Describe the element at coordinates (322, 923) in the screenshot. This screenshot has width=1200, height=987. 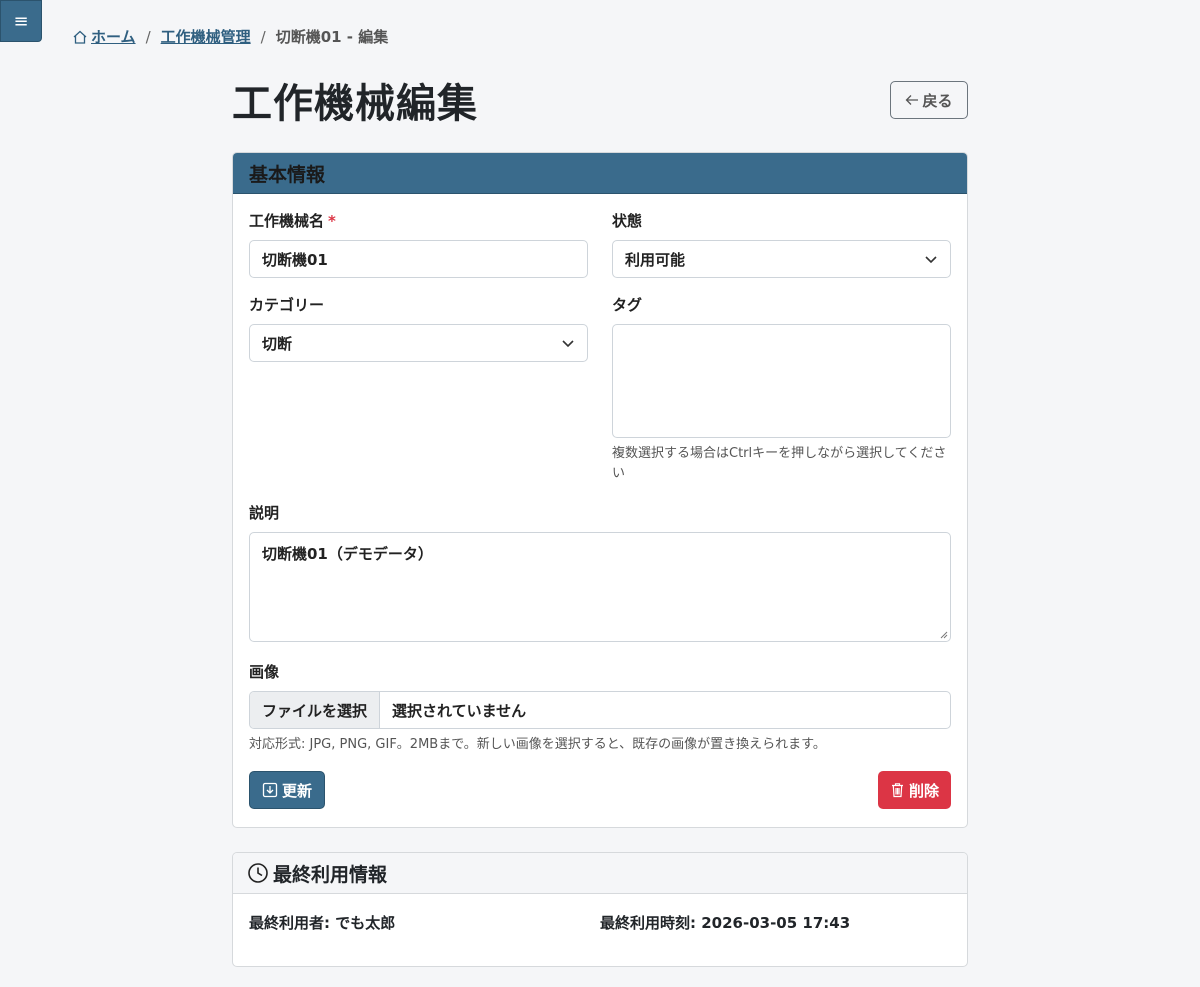
I see `last-user: 最終利用者: でも太郎` at that location.